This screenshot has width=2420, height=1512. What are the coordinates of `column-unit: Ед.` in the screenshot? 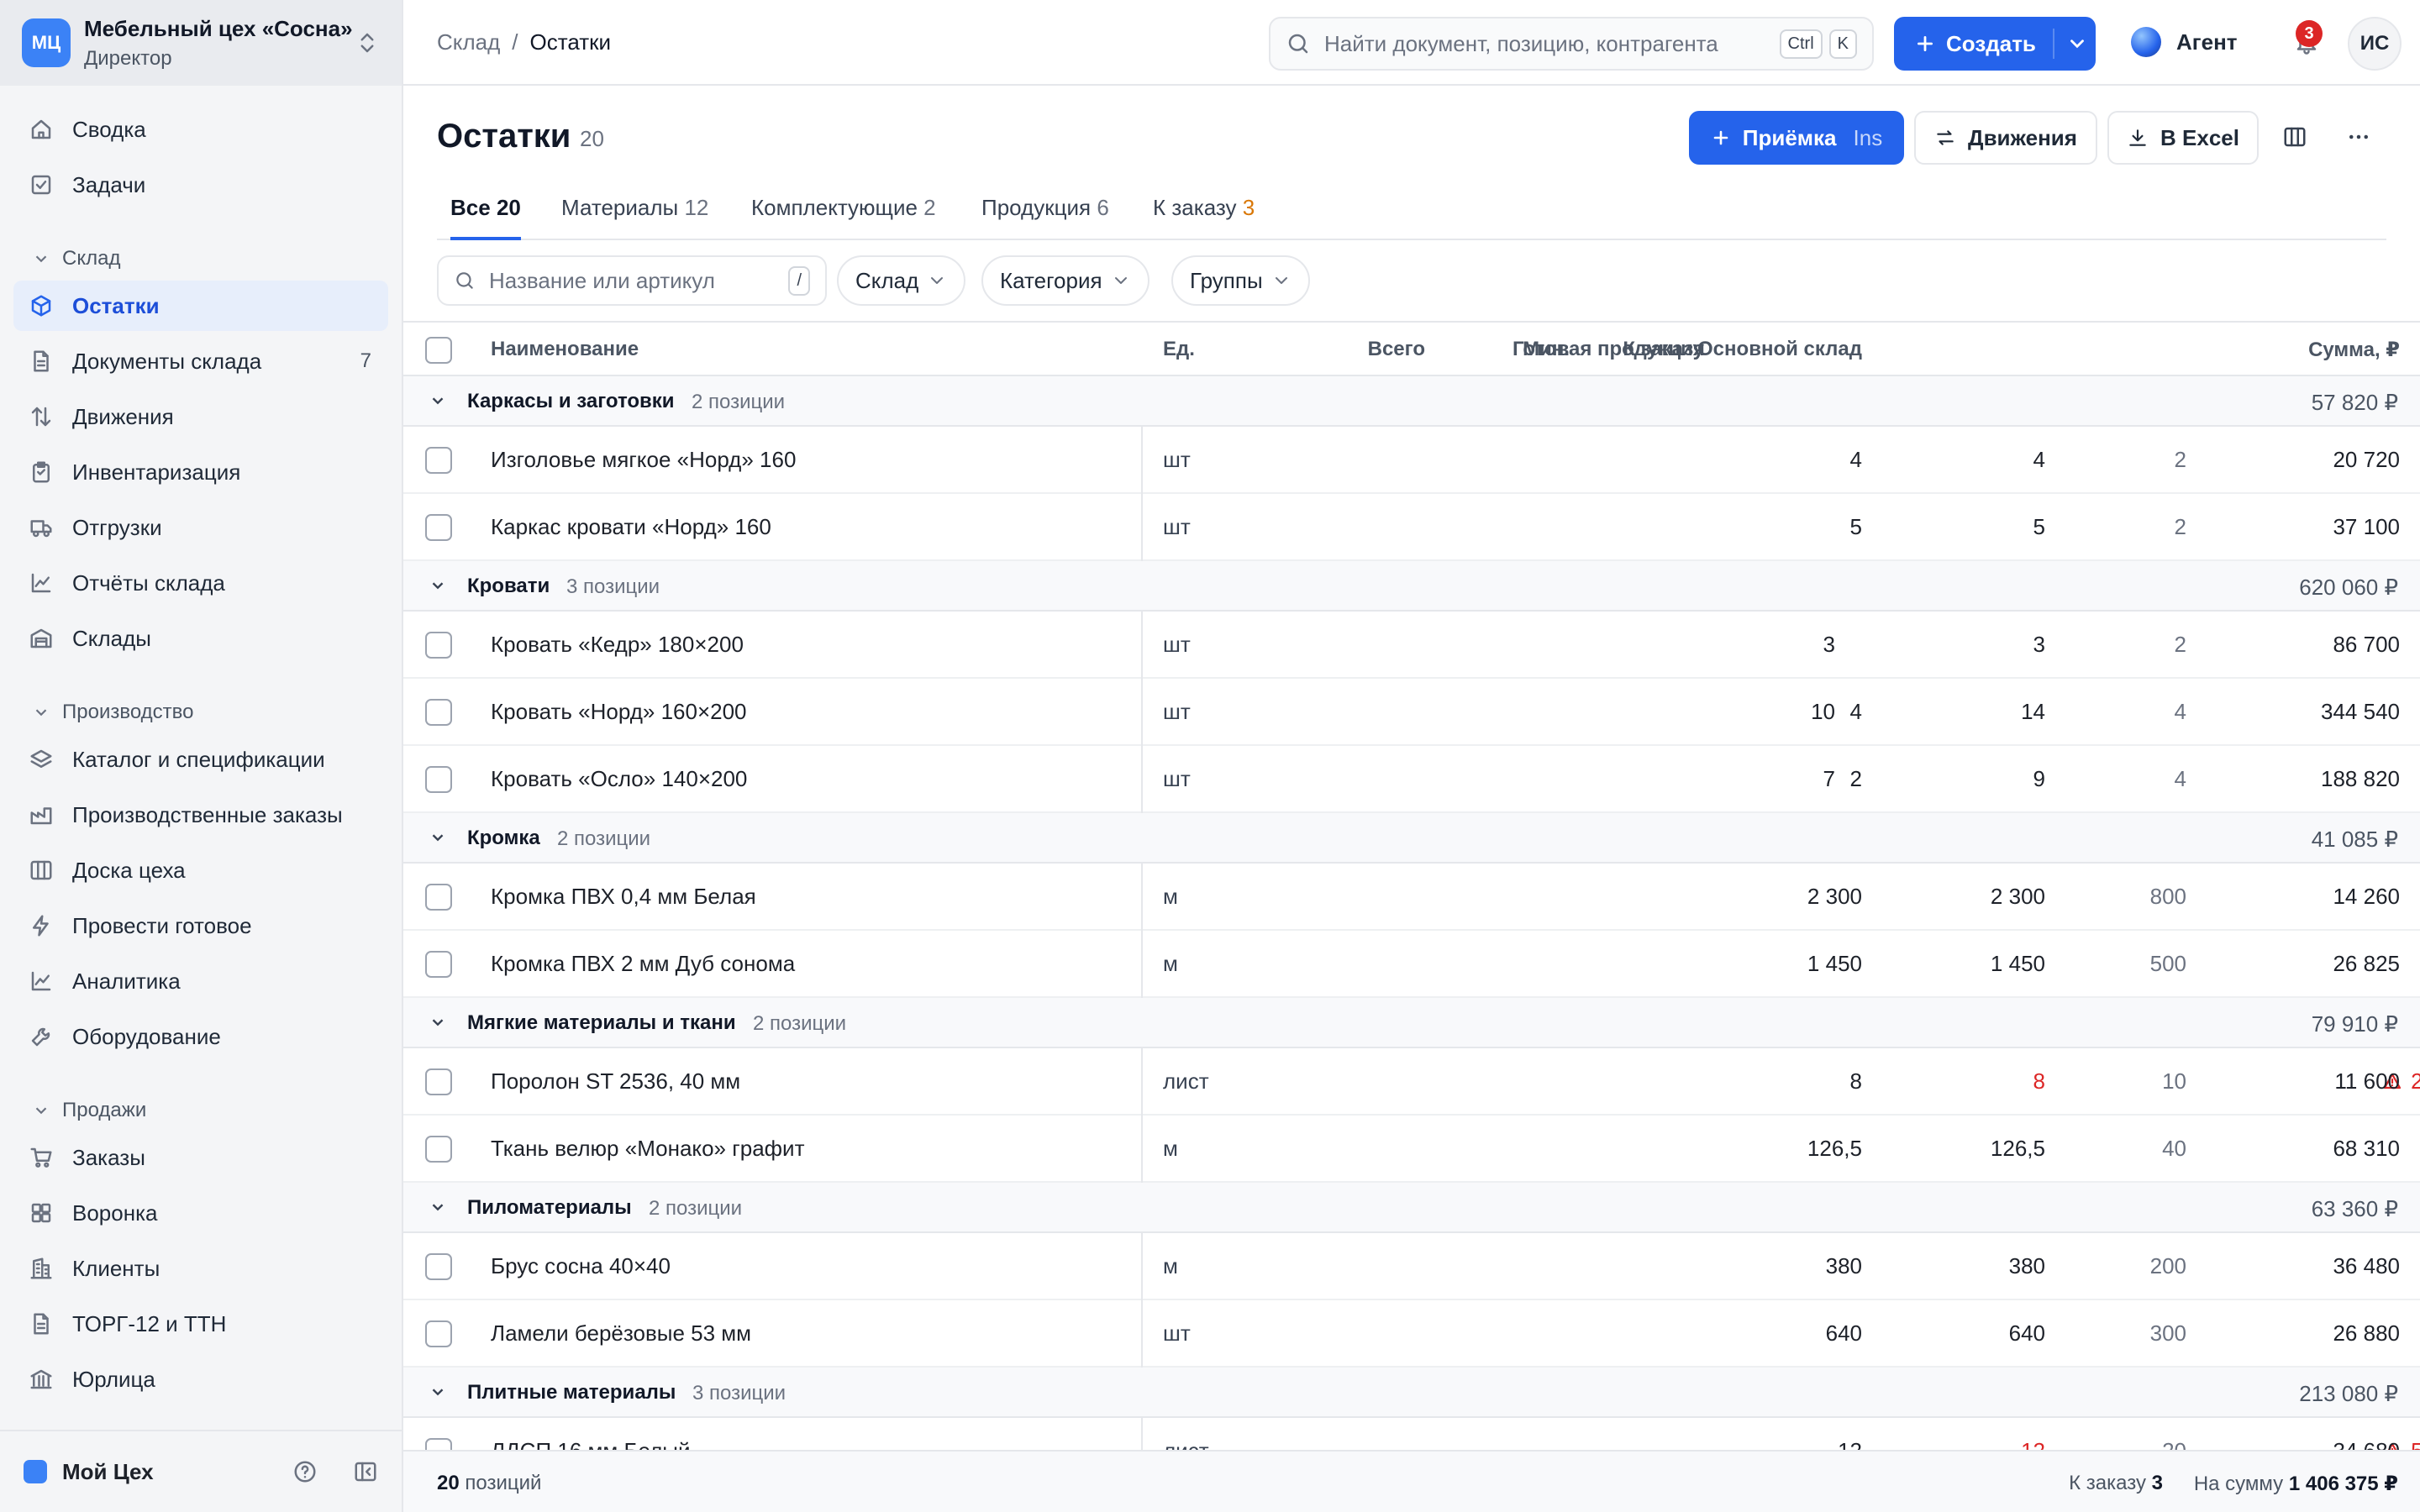 It's located at (1179, 349).